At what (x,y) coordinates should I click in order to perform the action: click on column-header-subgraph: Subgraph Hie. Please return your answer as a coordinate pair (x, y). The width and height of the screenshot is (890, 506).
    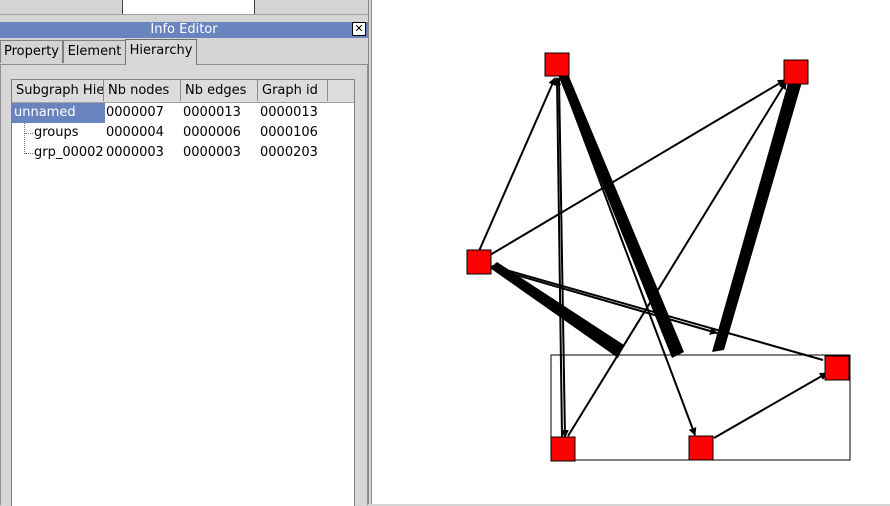
    Looking at the image, I should click on (58, 90).